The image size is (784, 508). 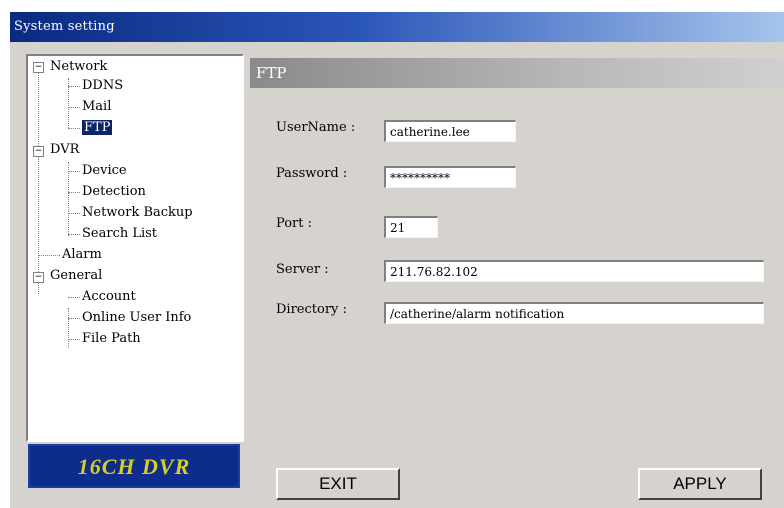 What do you see at coordinates (271, 73) in the screenshot?
I see `section-title: FTP` at bounding box center [271, 73].